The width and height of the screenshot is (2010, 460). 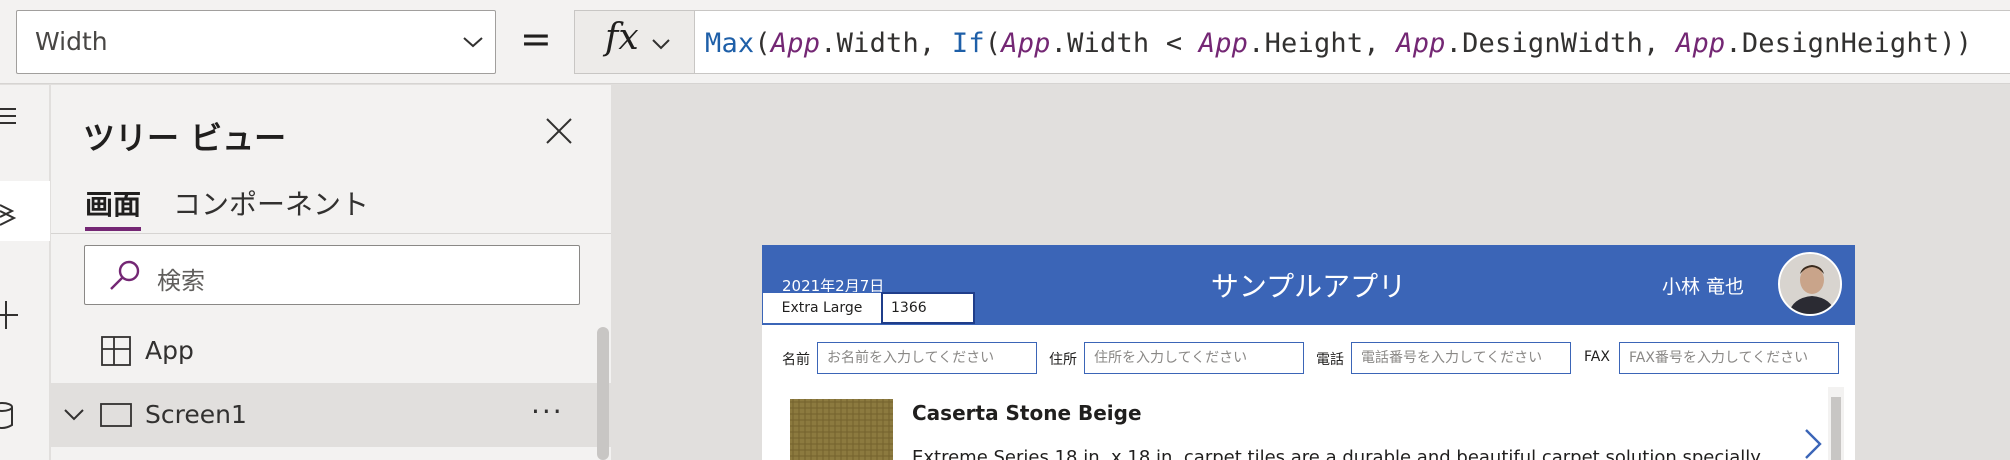 What do you see at coordinates (536, 39) in the screenshot?
I see `equals-sign: =` at bounding box center [536, 39].